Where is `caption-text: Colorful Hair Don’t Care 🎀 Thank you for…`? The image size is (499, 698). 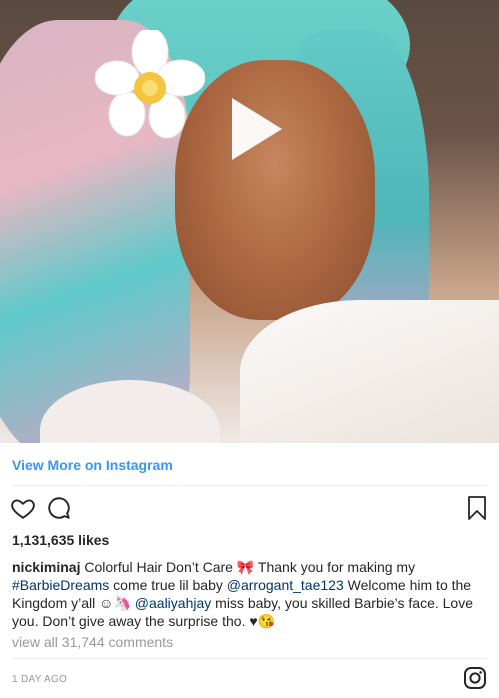
caption-text: Colorful Hair Don’t Care 🎀 Thank you for… is located at coordinates (248, 567).